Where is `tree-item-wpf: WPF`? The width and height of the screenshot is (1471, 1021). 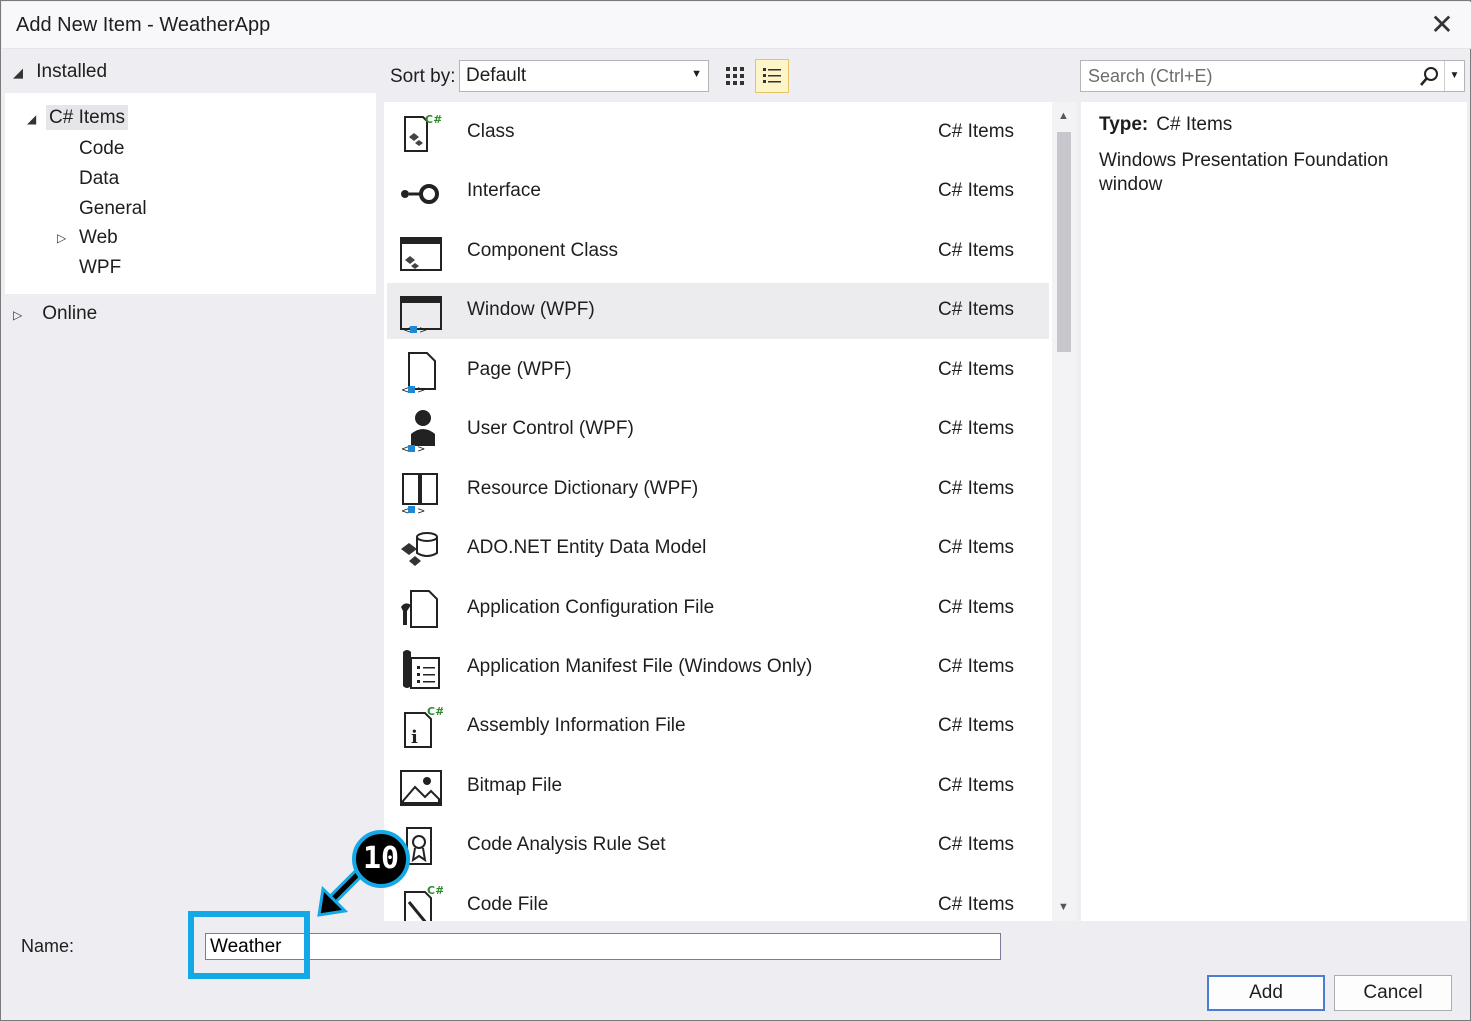 tree-item-wpf: WPF is located at coordinates (100, 268).